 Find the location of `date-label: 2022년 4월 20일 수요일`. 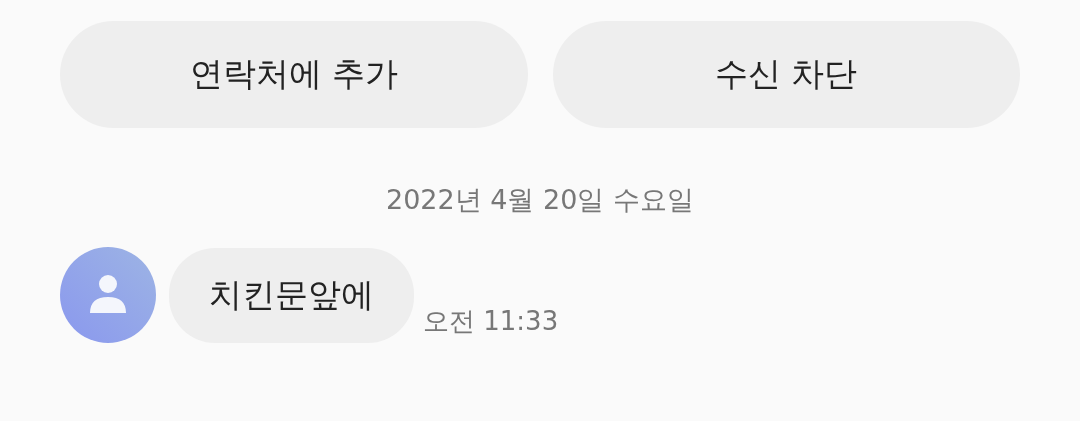

date-label: 2022년 4월 20일 수요일 is located at coordinates (540, 200).